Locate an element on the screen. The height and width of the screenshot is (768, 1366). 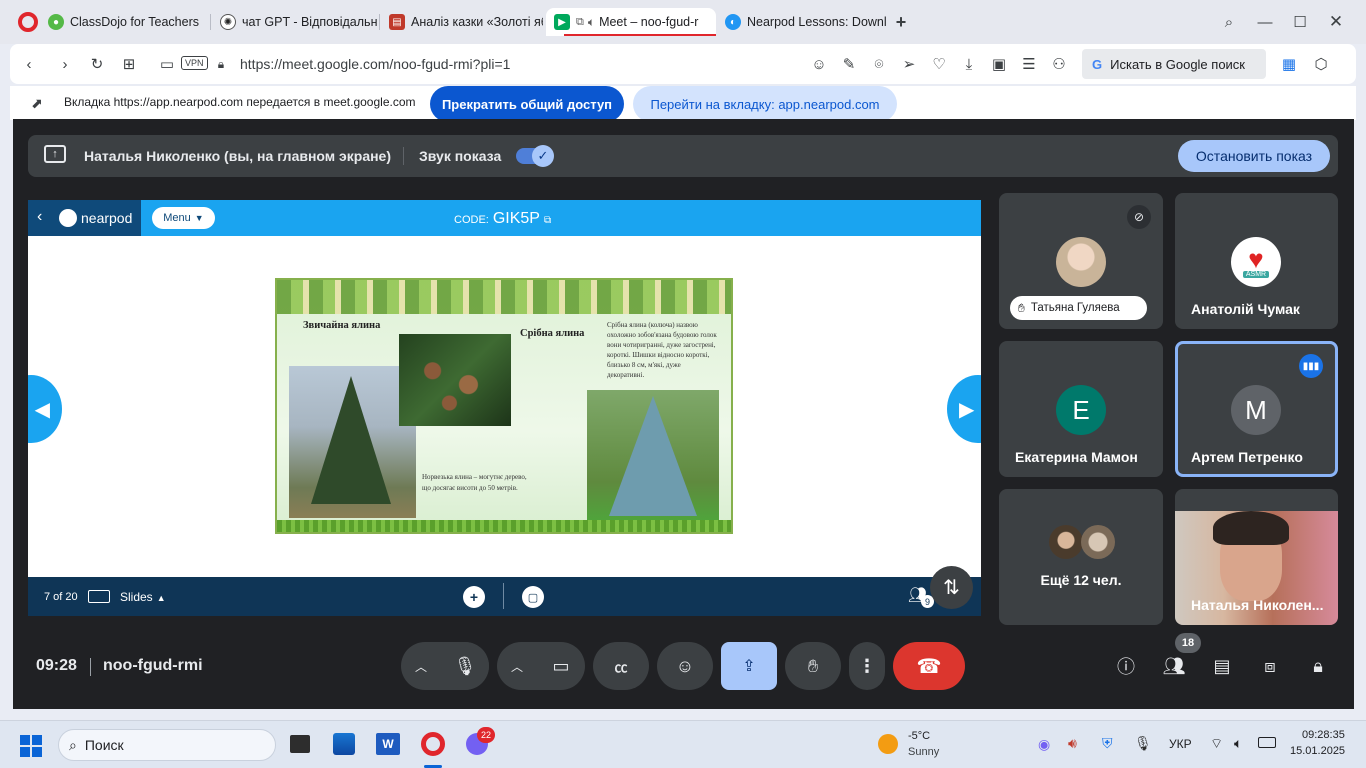
chat-icon: ▤ is located at coordinates (1222, 666).